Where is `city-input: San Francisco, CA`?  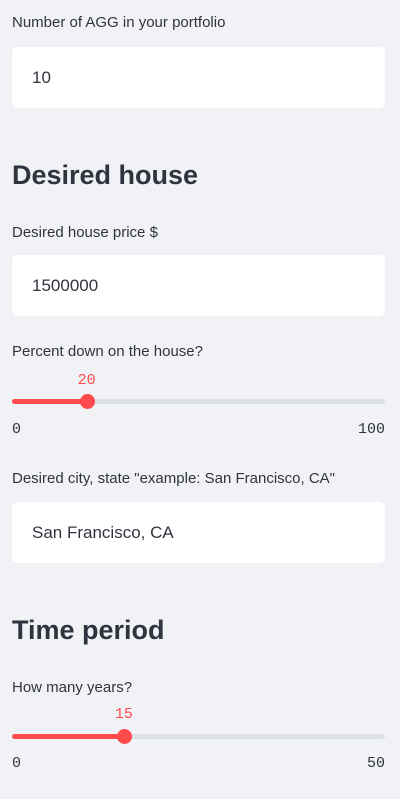 city-input: San Francisco, CA is located at coordinates (198, 532).